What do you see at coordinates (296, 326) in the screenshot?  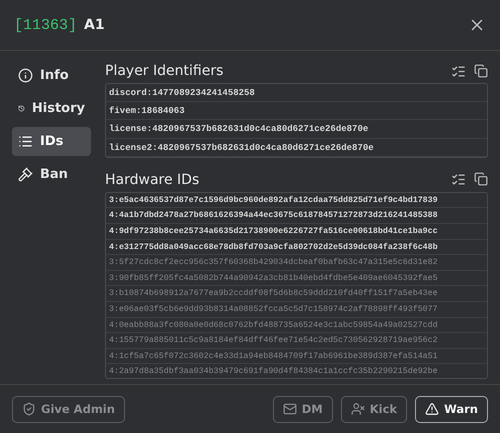 I see `identifier-row: 4:0eabb88a3fc080a0e0d68c0762bfd488735a6524e3c1abc59854a49a02527cdd` at bounding box center [296, 326].